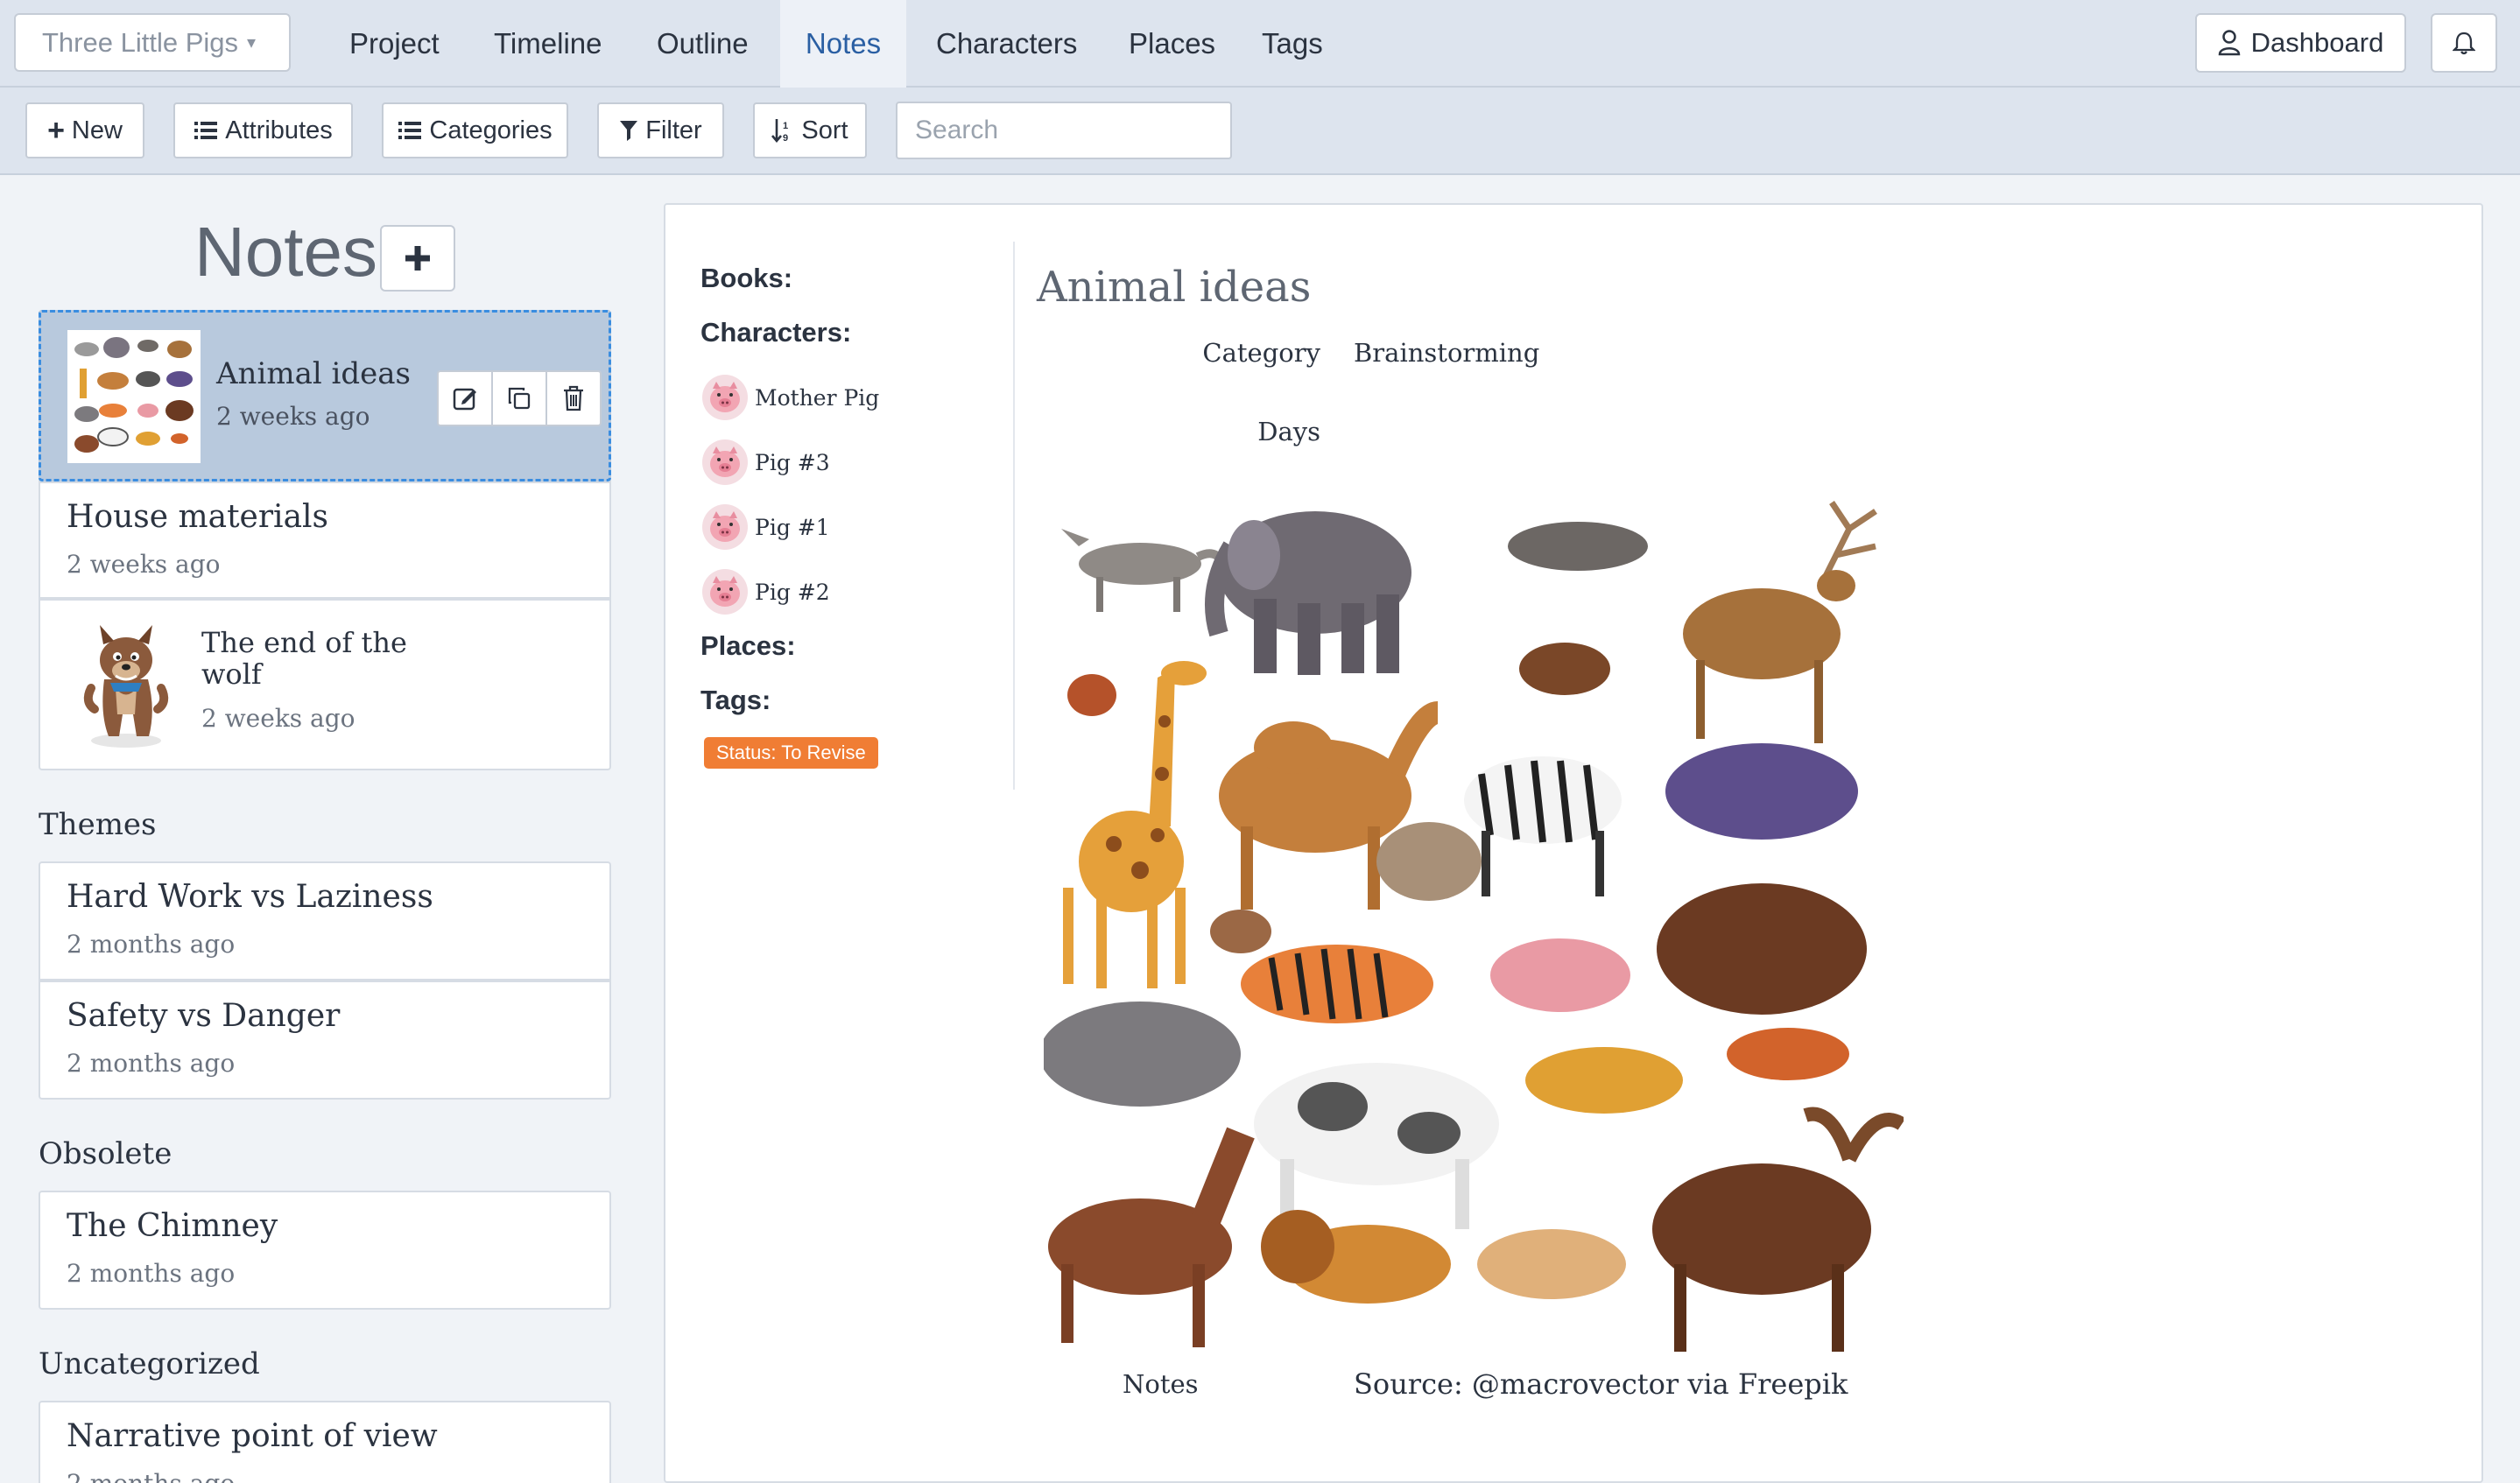 The width and height of the screenshot is (2520, 1483). I want to click on section-themes: Themes, so click(98, 824).